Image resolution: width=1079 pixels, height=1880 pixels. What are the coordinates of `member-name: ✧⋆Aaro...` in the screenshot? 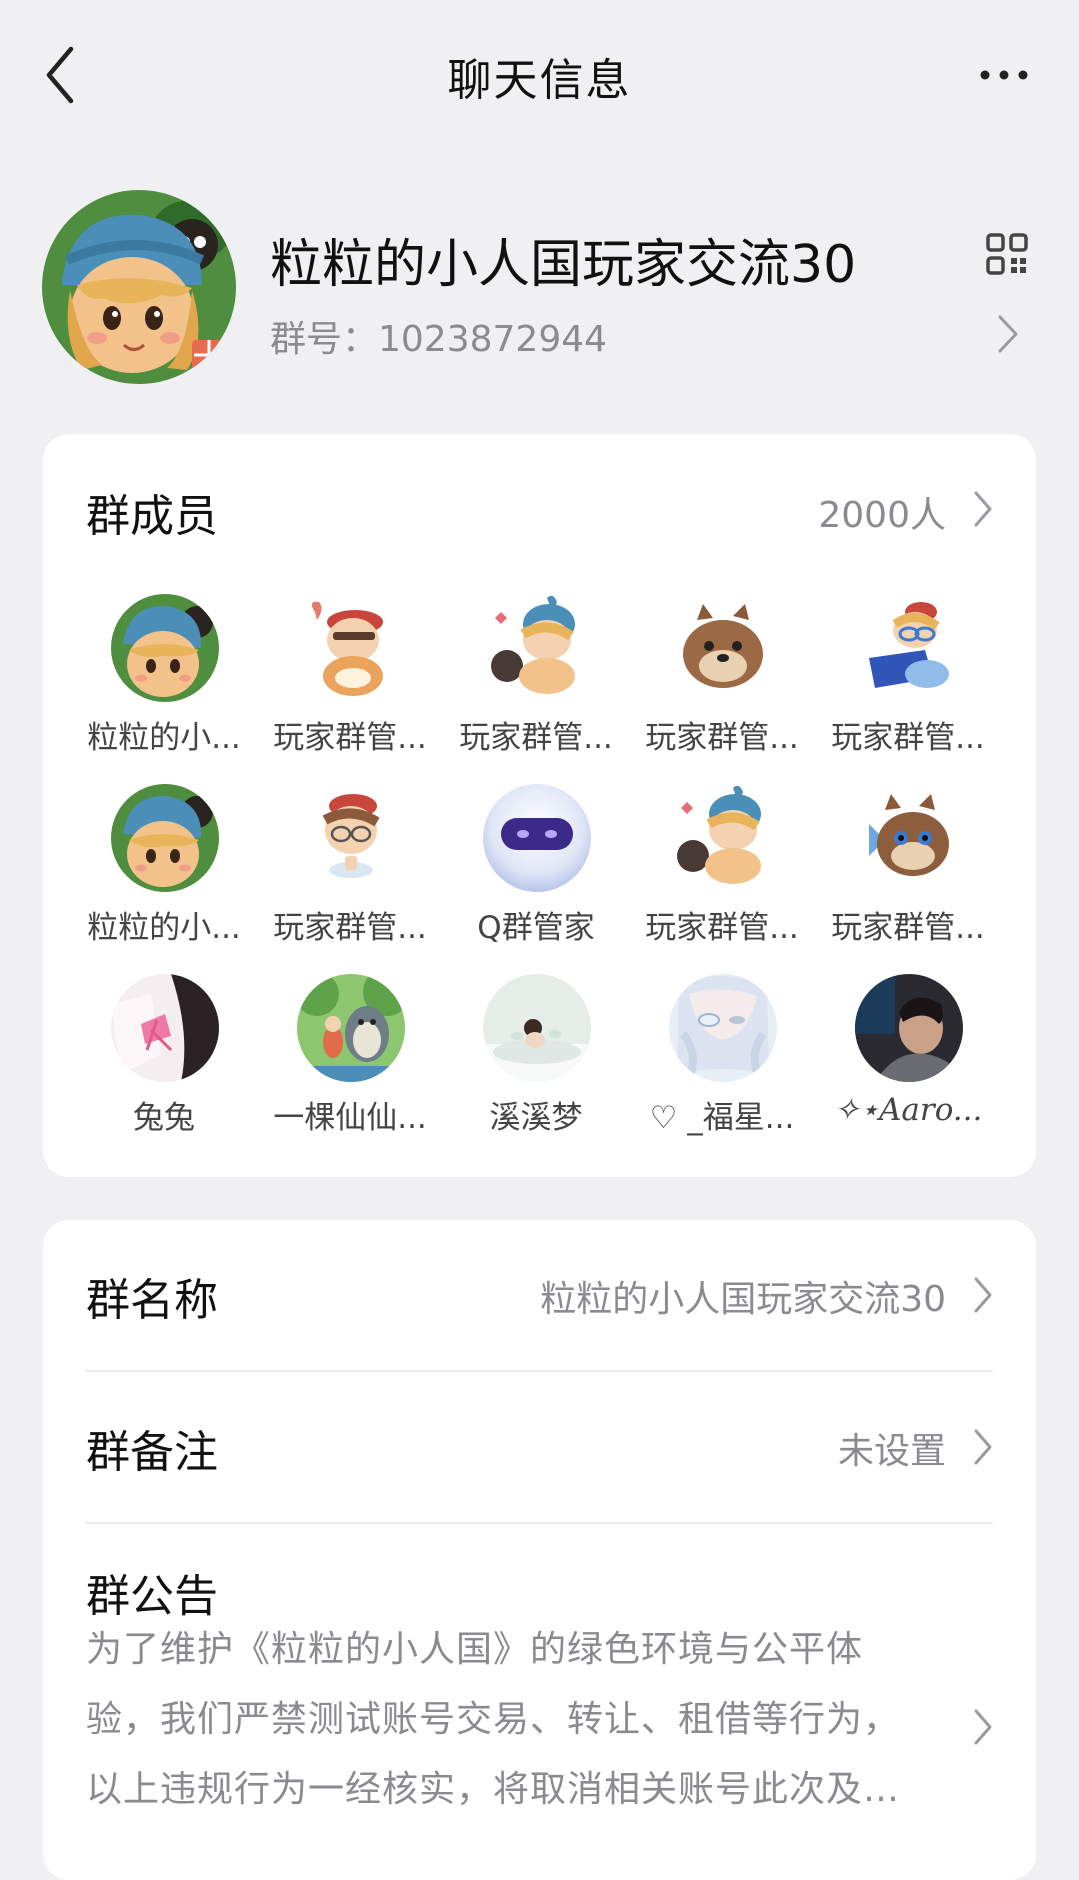 It's located at (908, 1110).